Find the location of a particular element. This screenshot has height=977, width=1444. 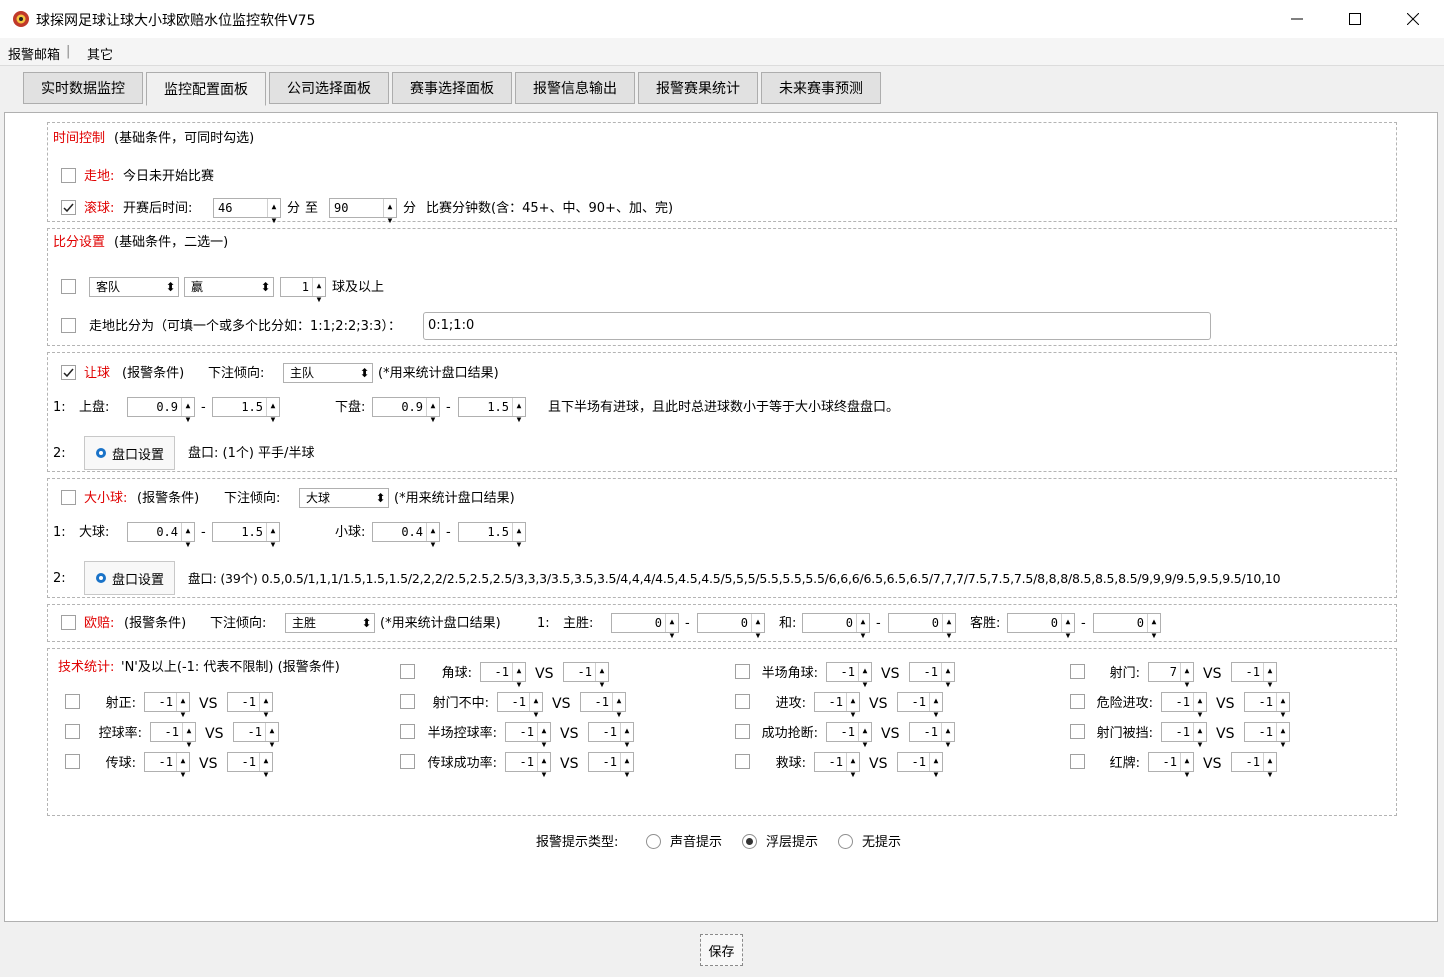

tab-company: 公司选择面板 is located at coordinates (329, 88).